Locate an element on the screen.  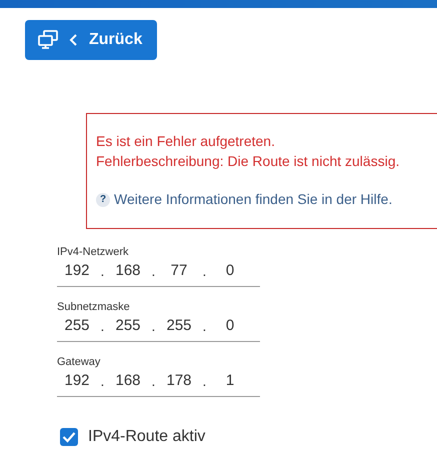
field-label: Subnetzmaske is located at coordinates (94, 307).